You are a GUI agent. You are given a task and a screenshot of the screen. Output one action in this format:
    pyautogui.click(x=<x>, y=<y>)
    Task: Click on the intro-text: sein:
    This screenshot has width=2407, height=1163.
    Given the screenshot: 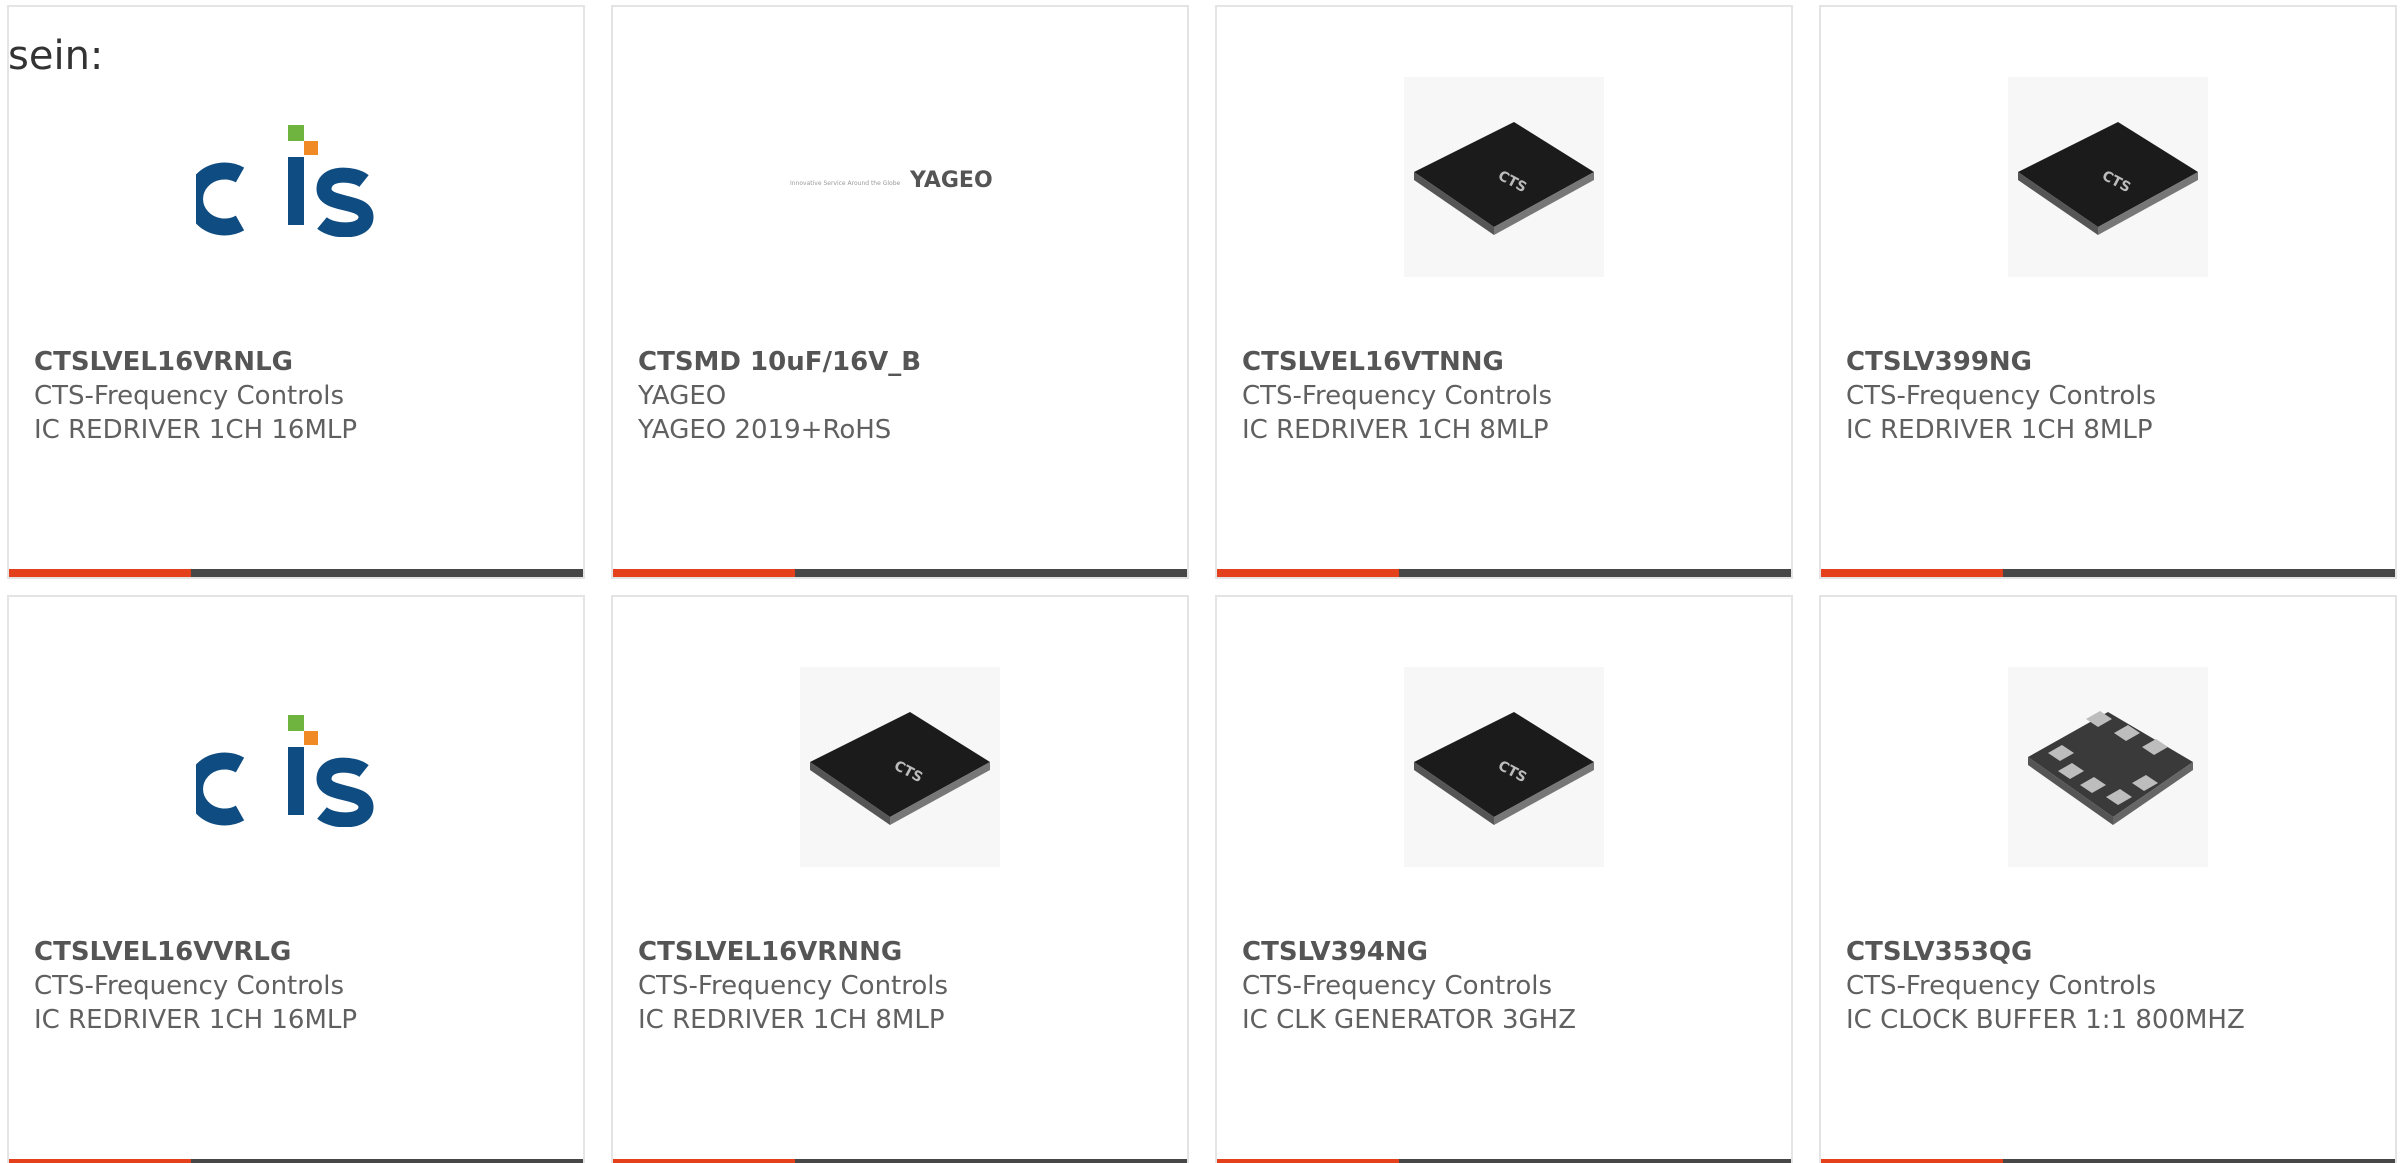 What is the action you would take?
    pyautogui.click(x=56, y=56)
    